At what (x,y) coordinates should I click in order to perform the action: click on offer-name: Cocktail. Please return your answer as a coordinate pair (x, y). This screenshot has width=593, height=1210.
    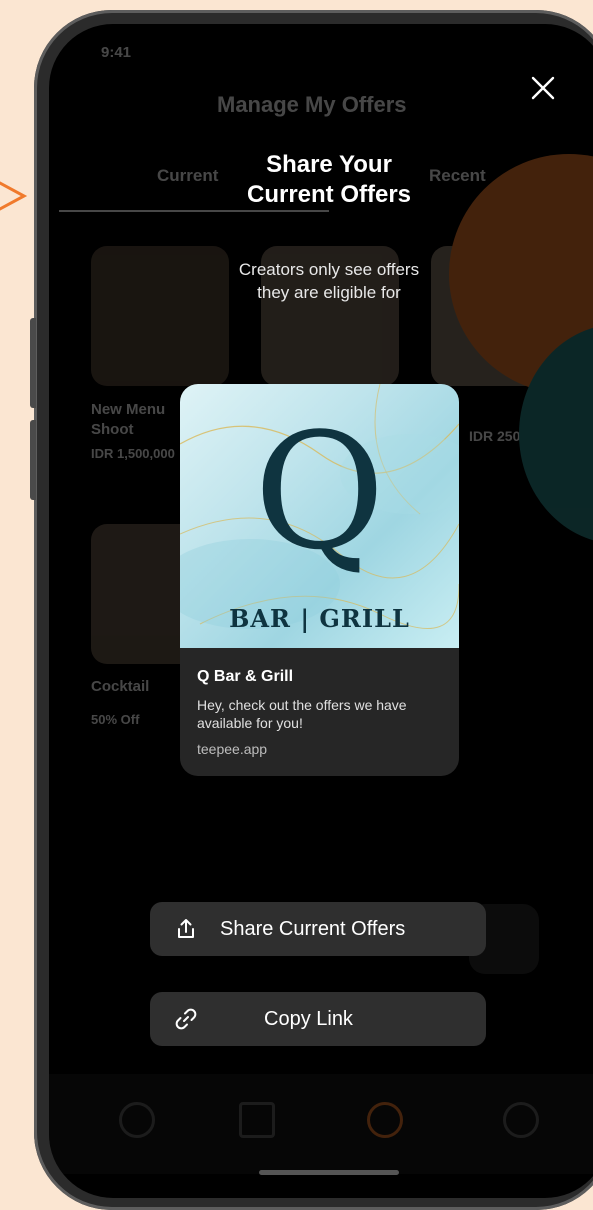
    Looking at the image, I should click on (120, 686).